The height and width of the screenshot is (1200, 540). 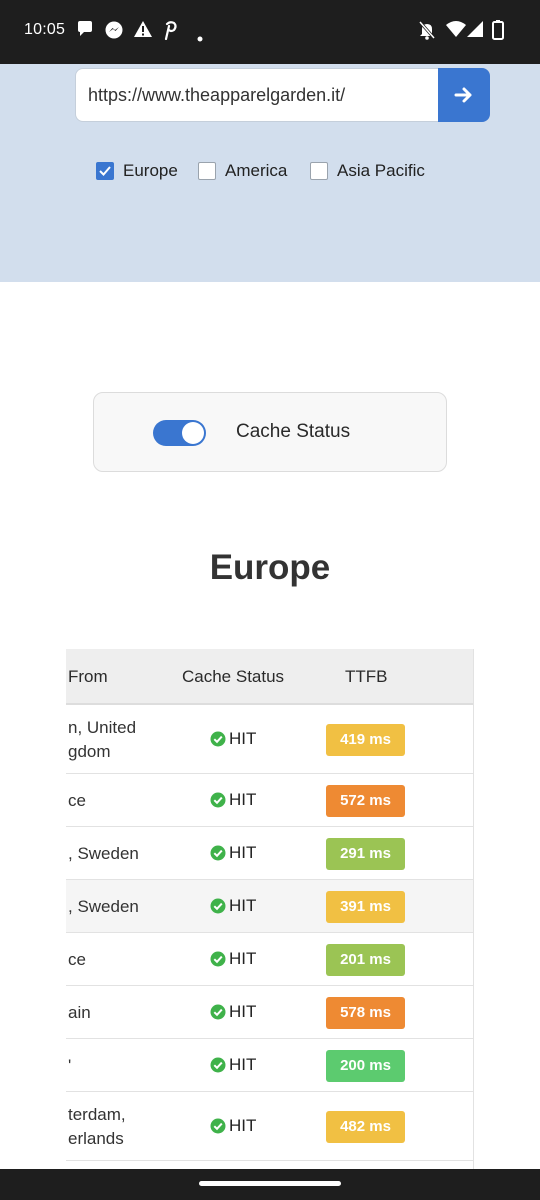 I want to click on cell-from-line: ain, so click(x=79, y=1012).